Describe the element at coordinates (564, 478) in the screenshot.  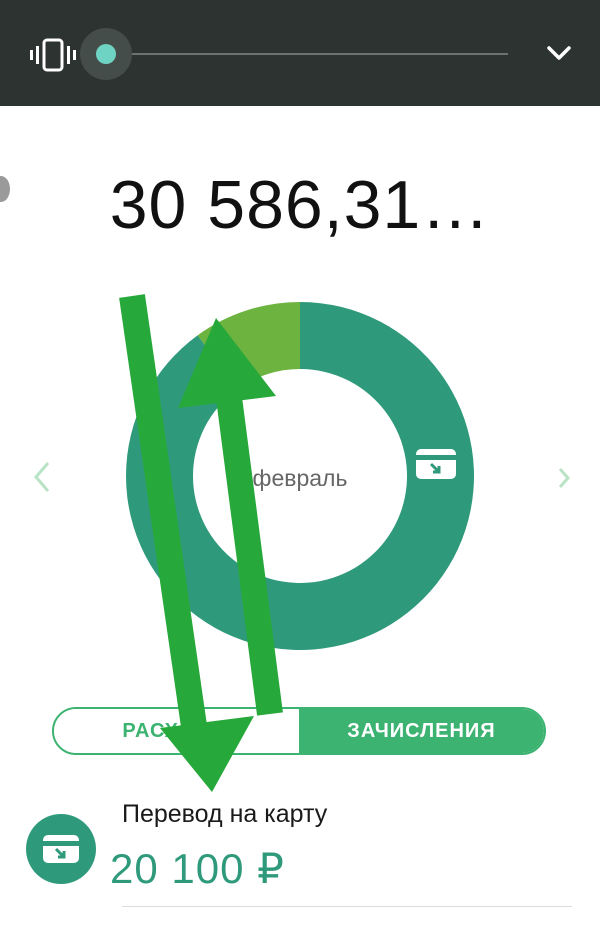
I see `chevron-right-icon` at that location.